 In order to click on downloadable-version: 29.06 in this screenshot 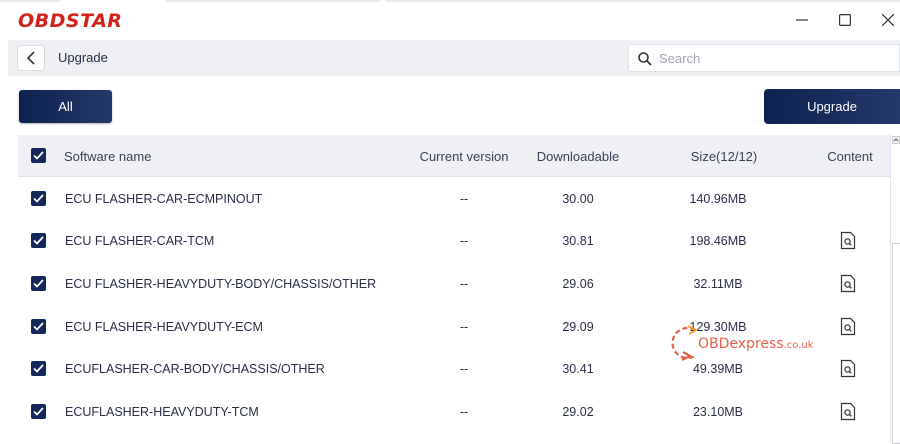, I will do `click(578, 284)`.